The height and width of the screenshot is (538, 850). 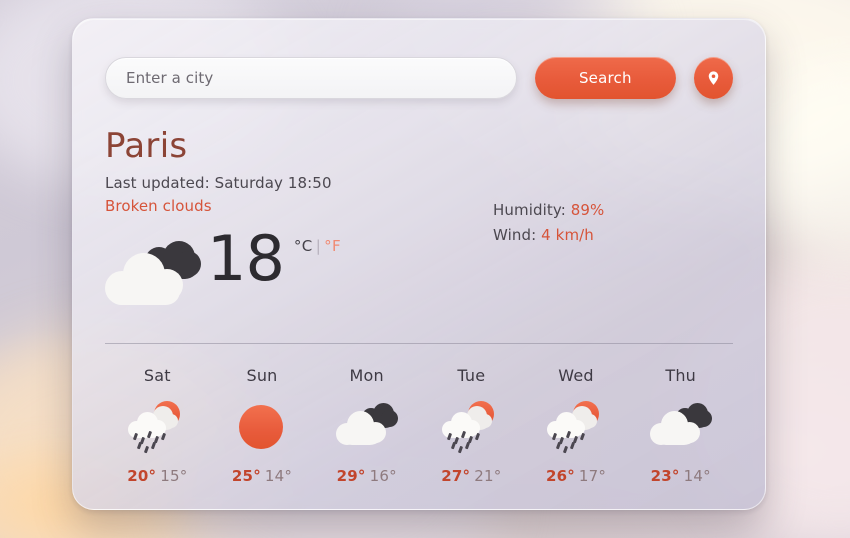 I want to click on city-name: Paris, so click(x=146, y=146).